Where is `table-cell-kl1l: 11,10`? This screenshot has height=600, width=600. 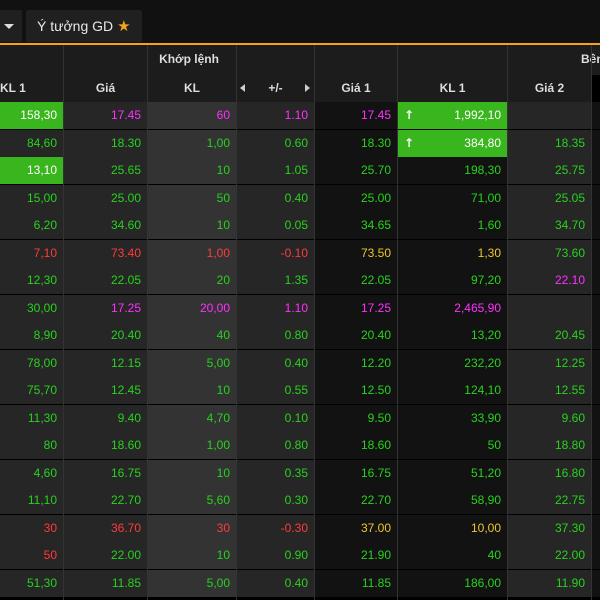
table-cell-kl1l: 11,10 is located at coordinates (31, 500).